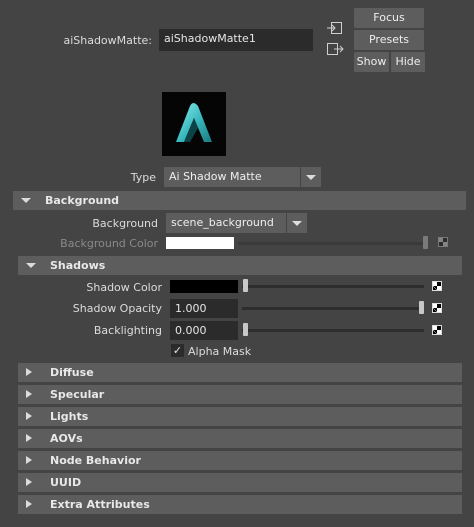 The width and height of the screenshot is (474, 527). Describe the element at coordinates (240, 504) in the screenshot. I see `section-extra-attributes: Extra Attributes` at that location.